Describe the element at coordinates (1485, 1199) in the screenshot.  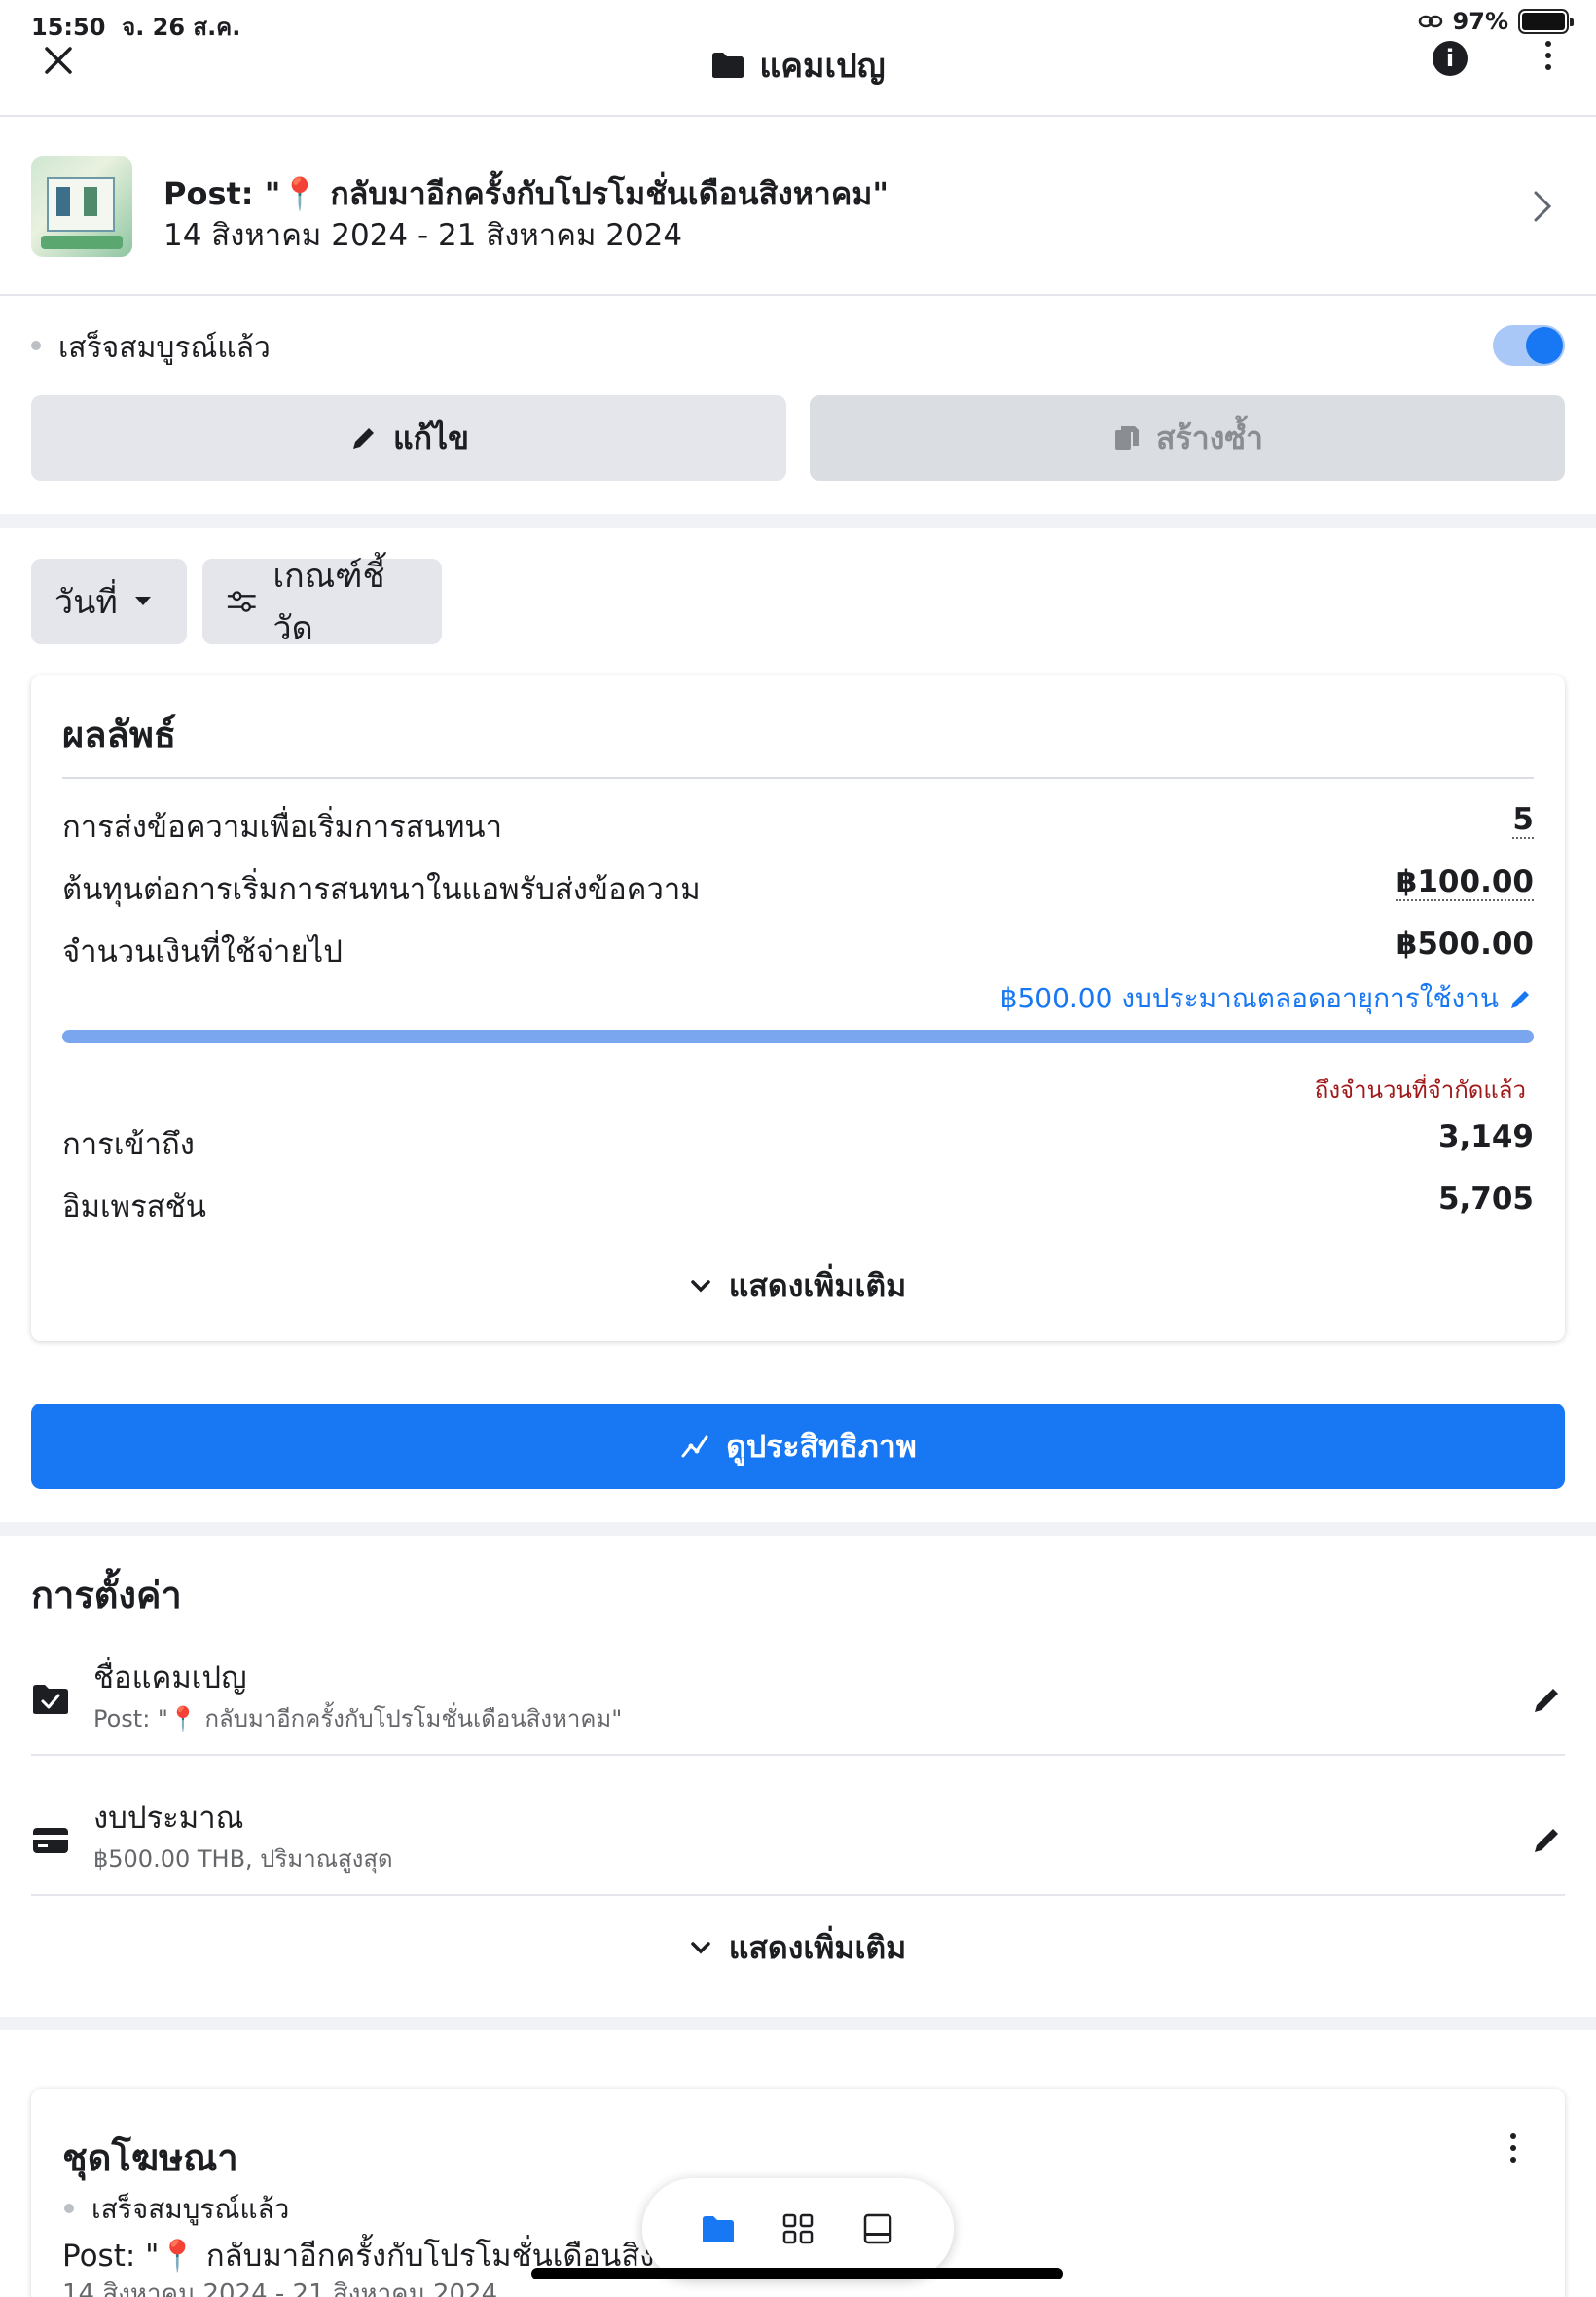
I see `impressions-value: 5,705` at that location.